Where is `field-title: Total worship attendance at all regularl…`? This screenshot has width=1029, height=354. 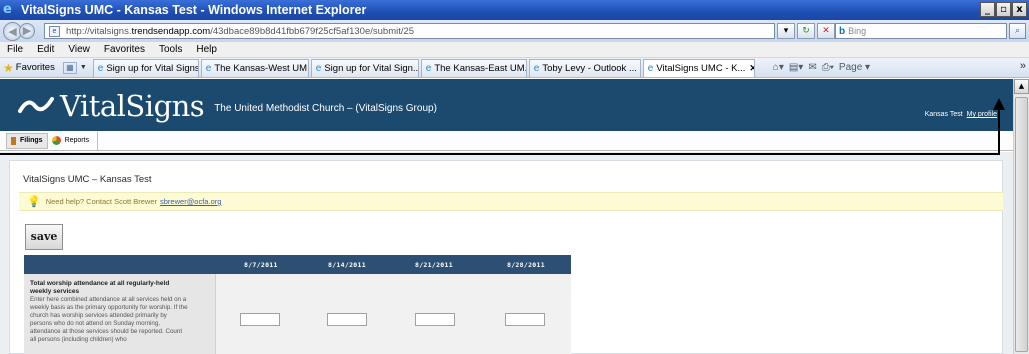
field-title: Total worship attendance at all regularl… is located at coordinates (100, 287).